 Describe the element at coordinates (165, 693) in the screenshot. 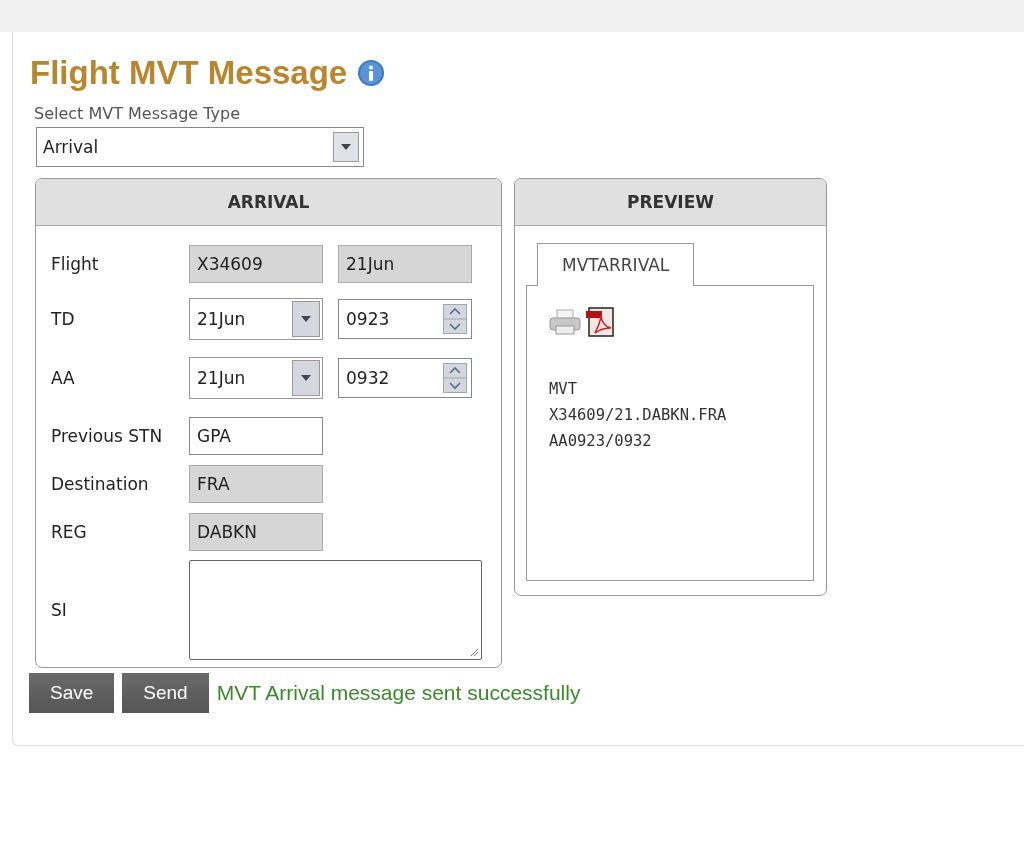

I see `action-button: Send` at that location.